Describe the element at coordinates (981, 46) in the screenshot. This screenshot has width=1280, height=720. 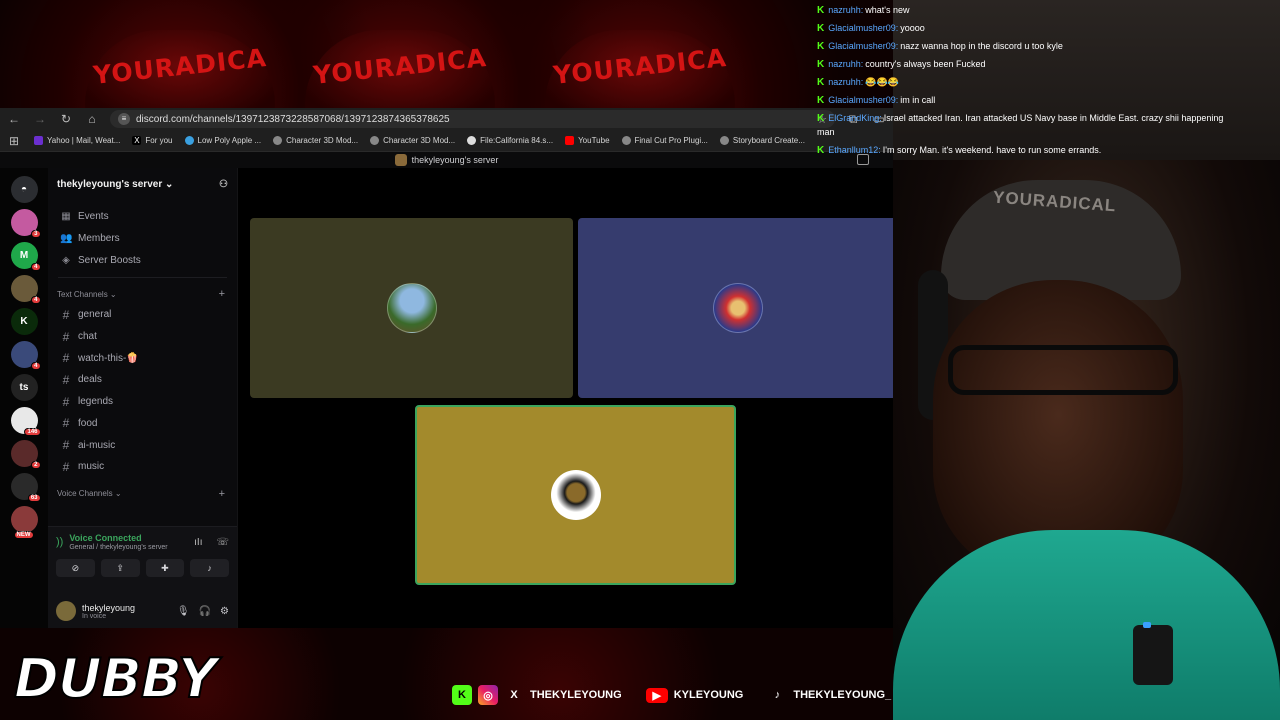
I see `chat-text: nazz wanna hop in the discord u too kyle` at that location.